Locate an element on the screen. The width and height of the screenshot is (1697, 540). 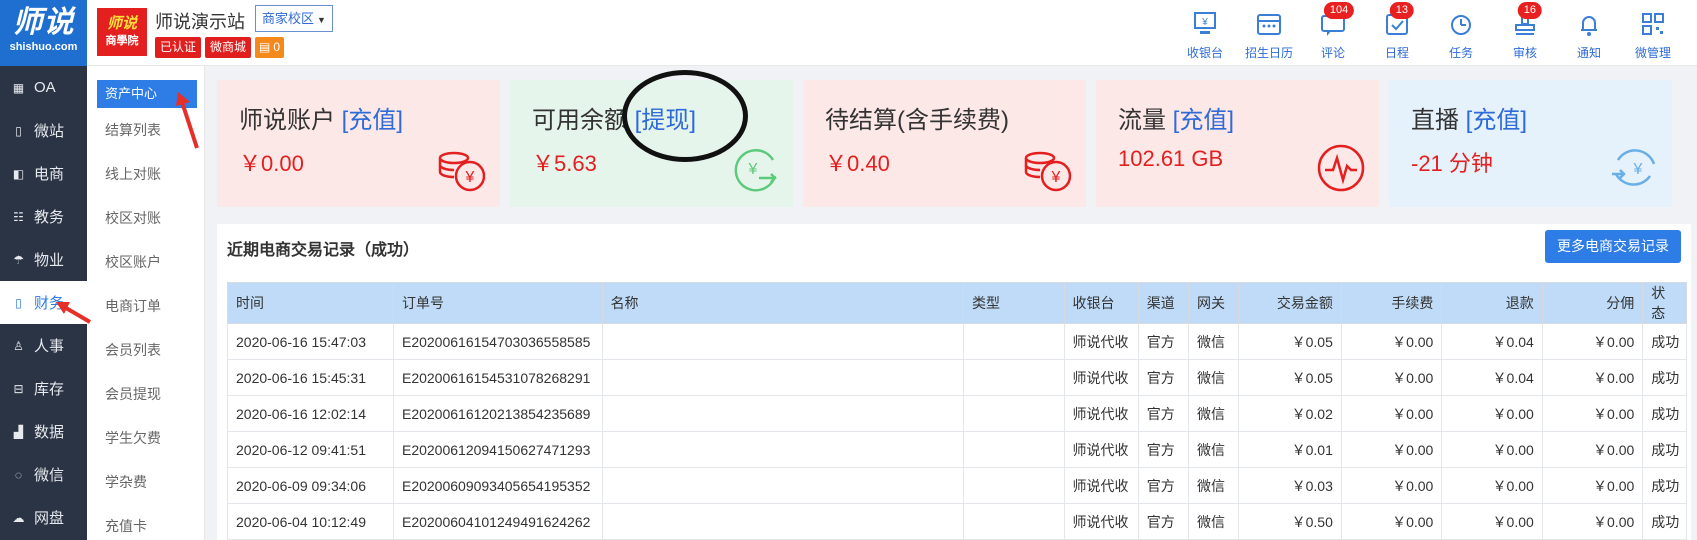
table-cell: 师说代收 is located at coordinates (1101, 449).